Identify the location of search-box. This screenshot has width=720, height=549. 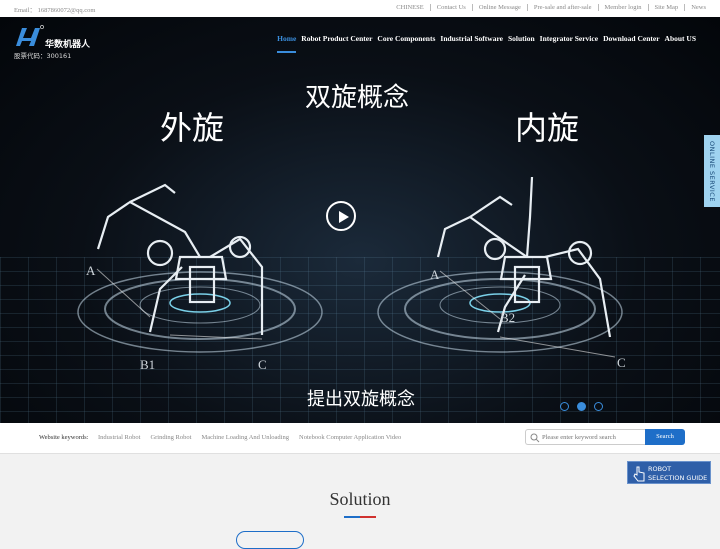
(585, 437).